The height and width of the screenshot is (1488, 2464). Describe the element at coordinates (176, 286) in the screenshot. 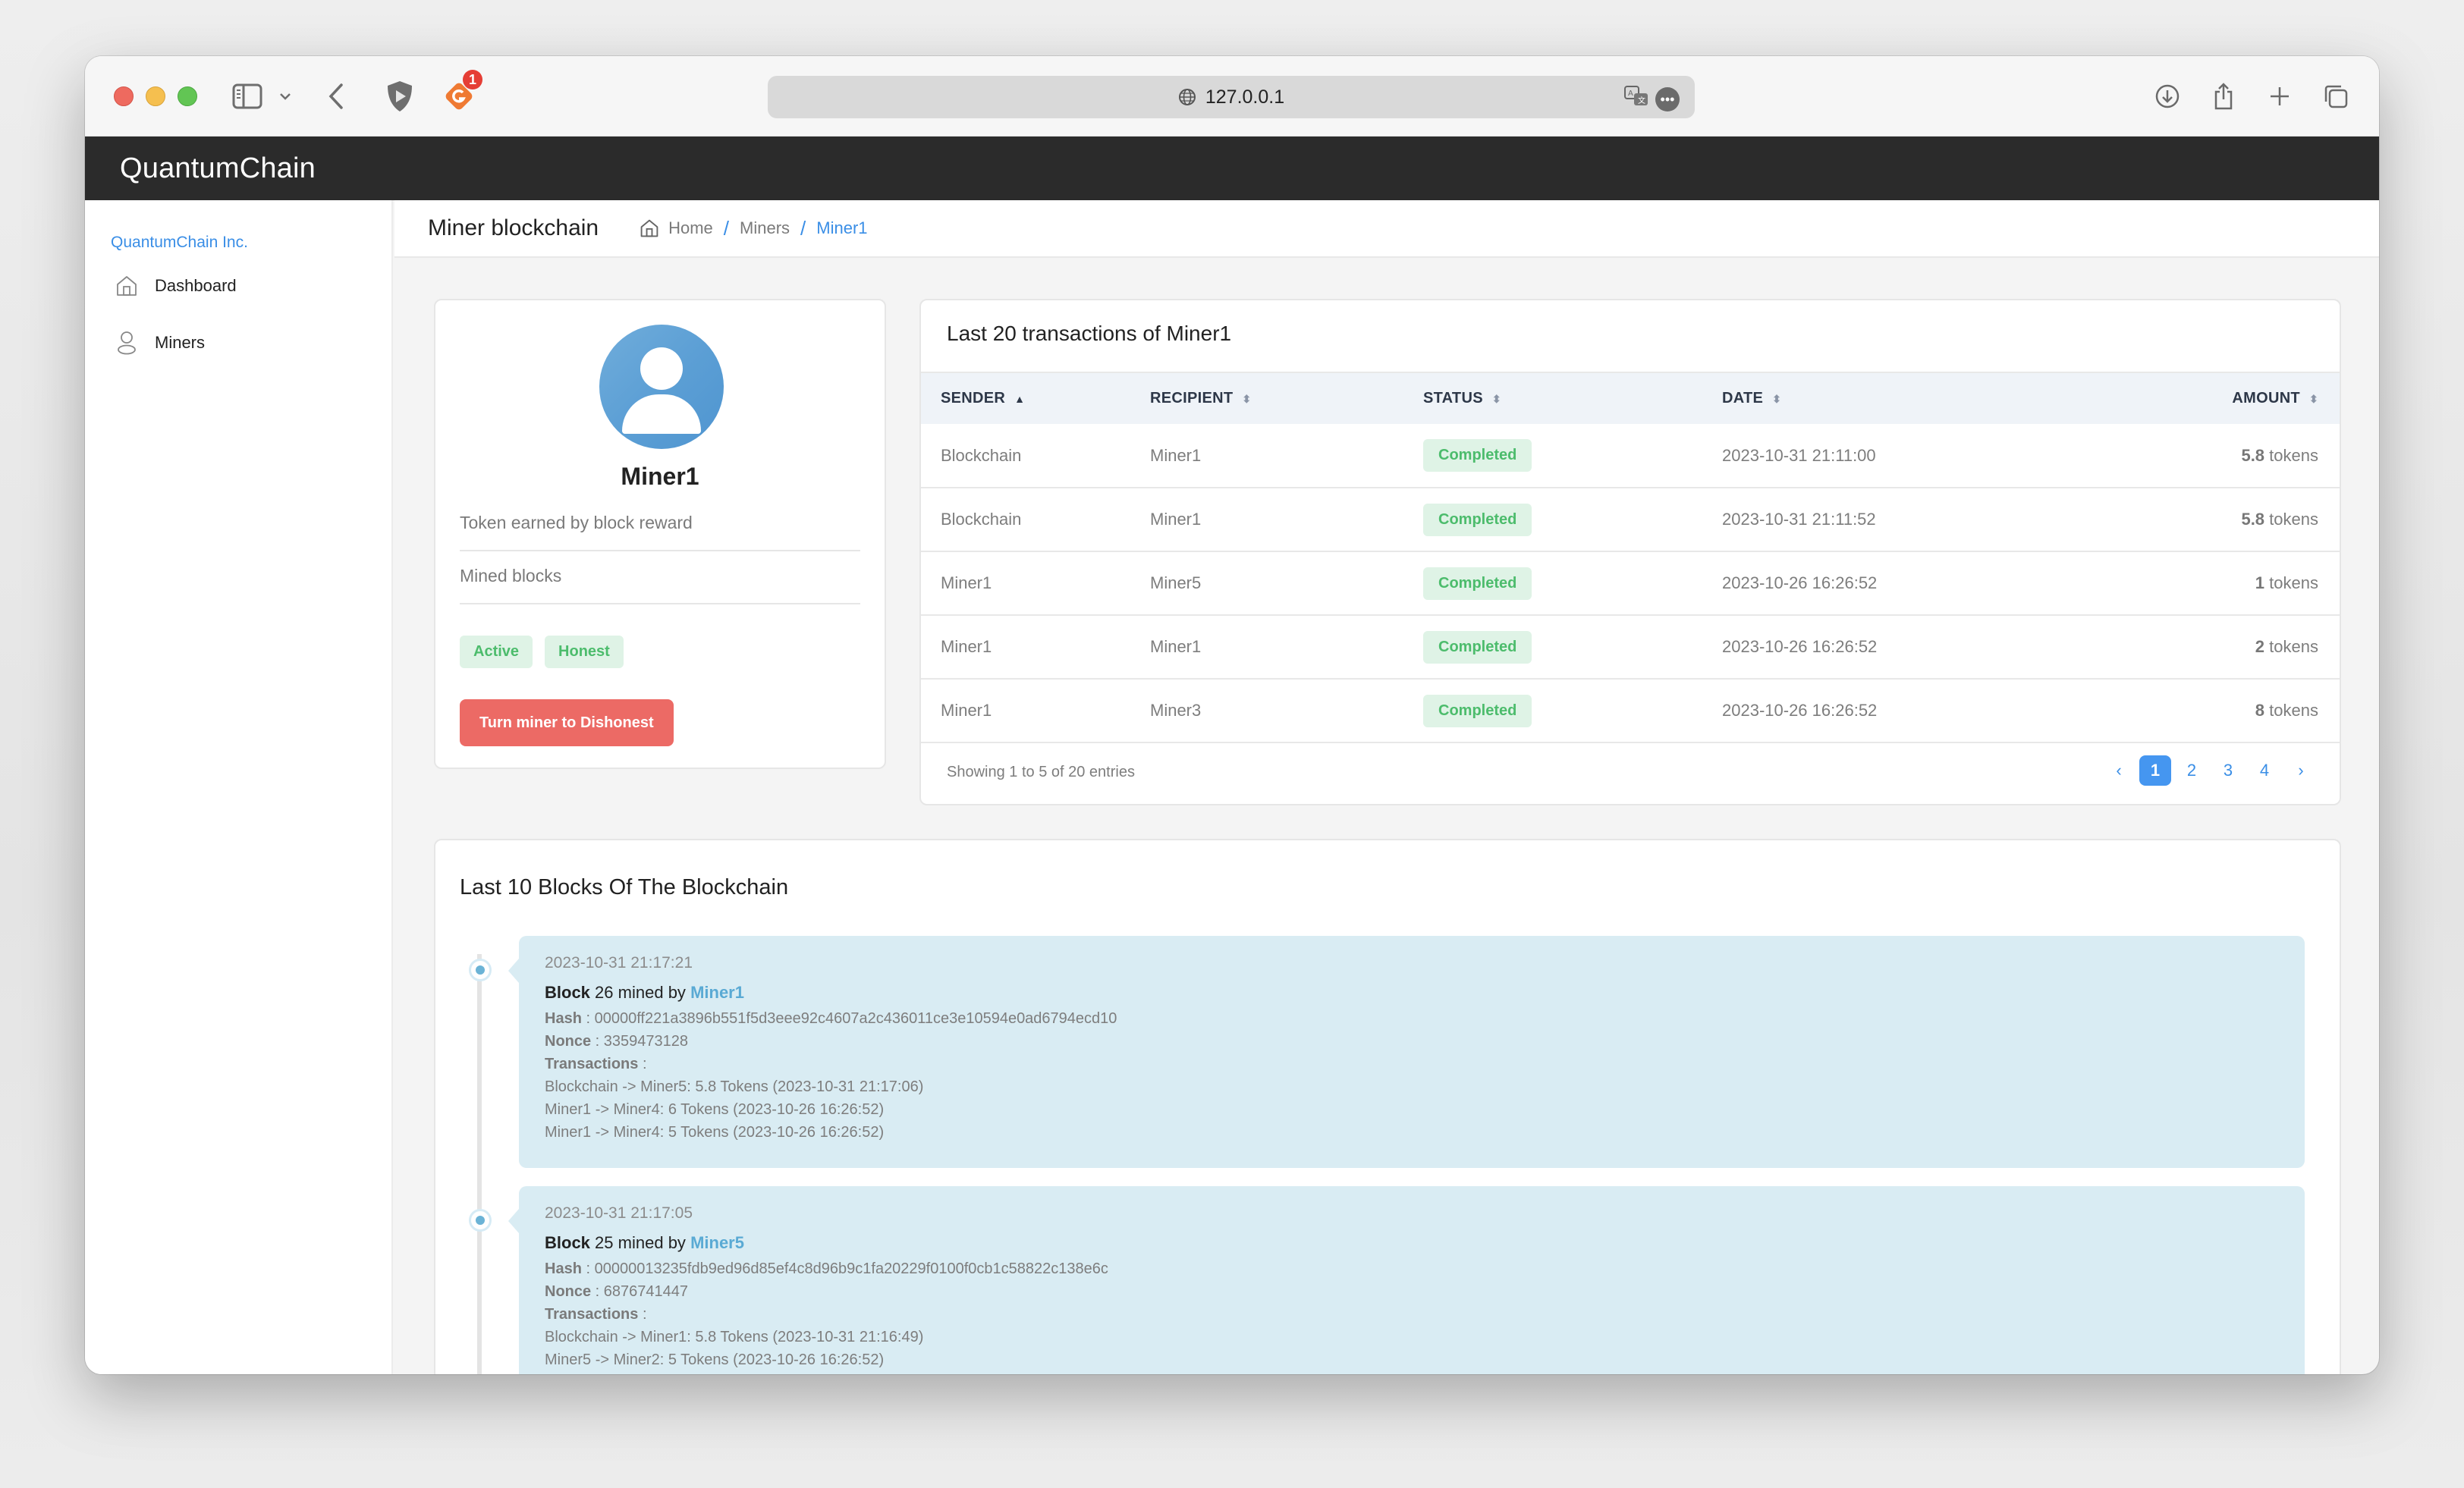

I see `sidebar-item-dashboard: Dashboard` at that location.